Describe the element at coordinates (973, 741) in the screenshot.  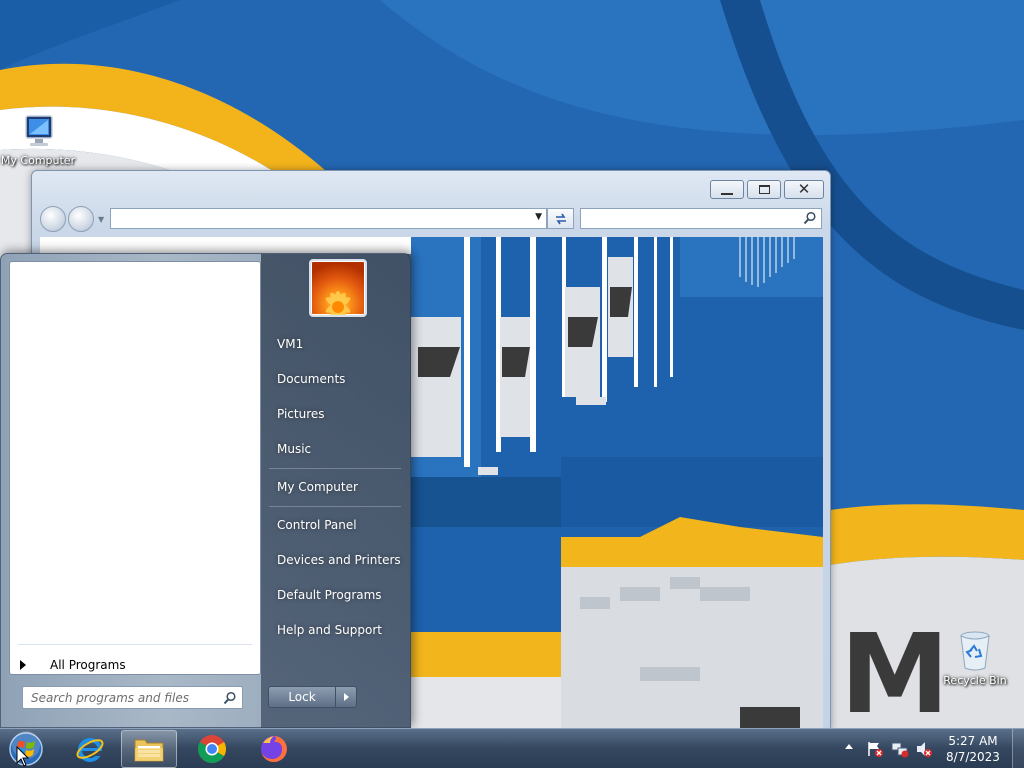
I see `clock-time: 5:27 AM` at that location.